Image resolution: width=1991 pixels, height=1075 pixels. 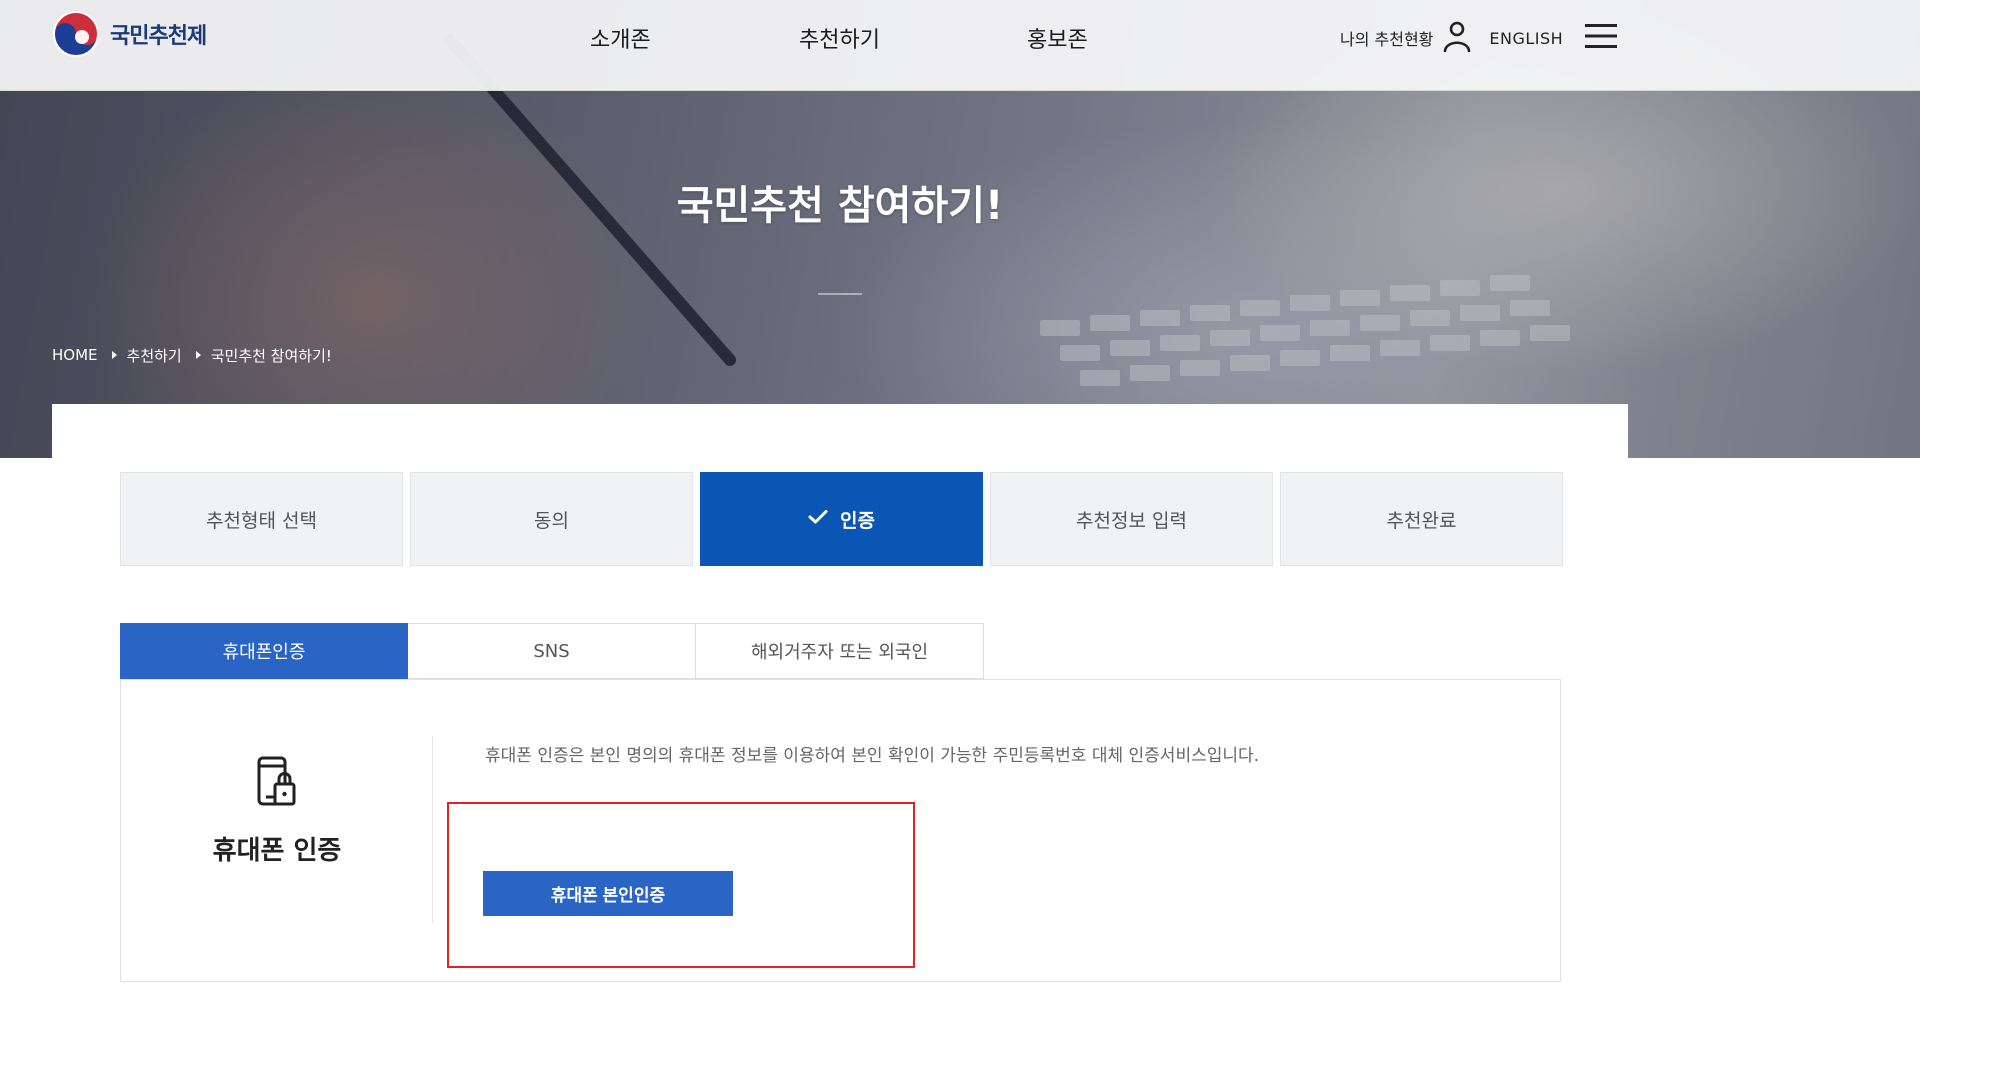 I want to click on tab-sns: SNS, so click(x=552, y=651).